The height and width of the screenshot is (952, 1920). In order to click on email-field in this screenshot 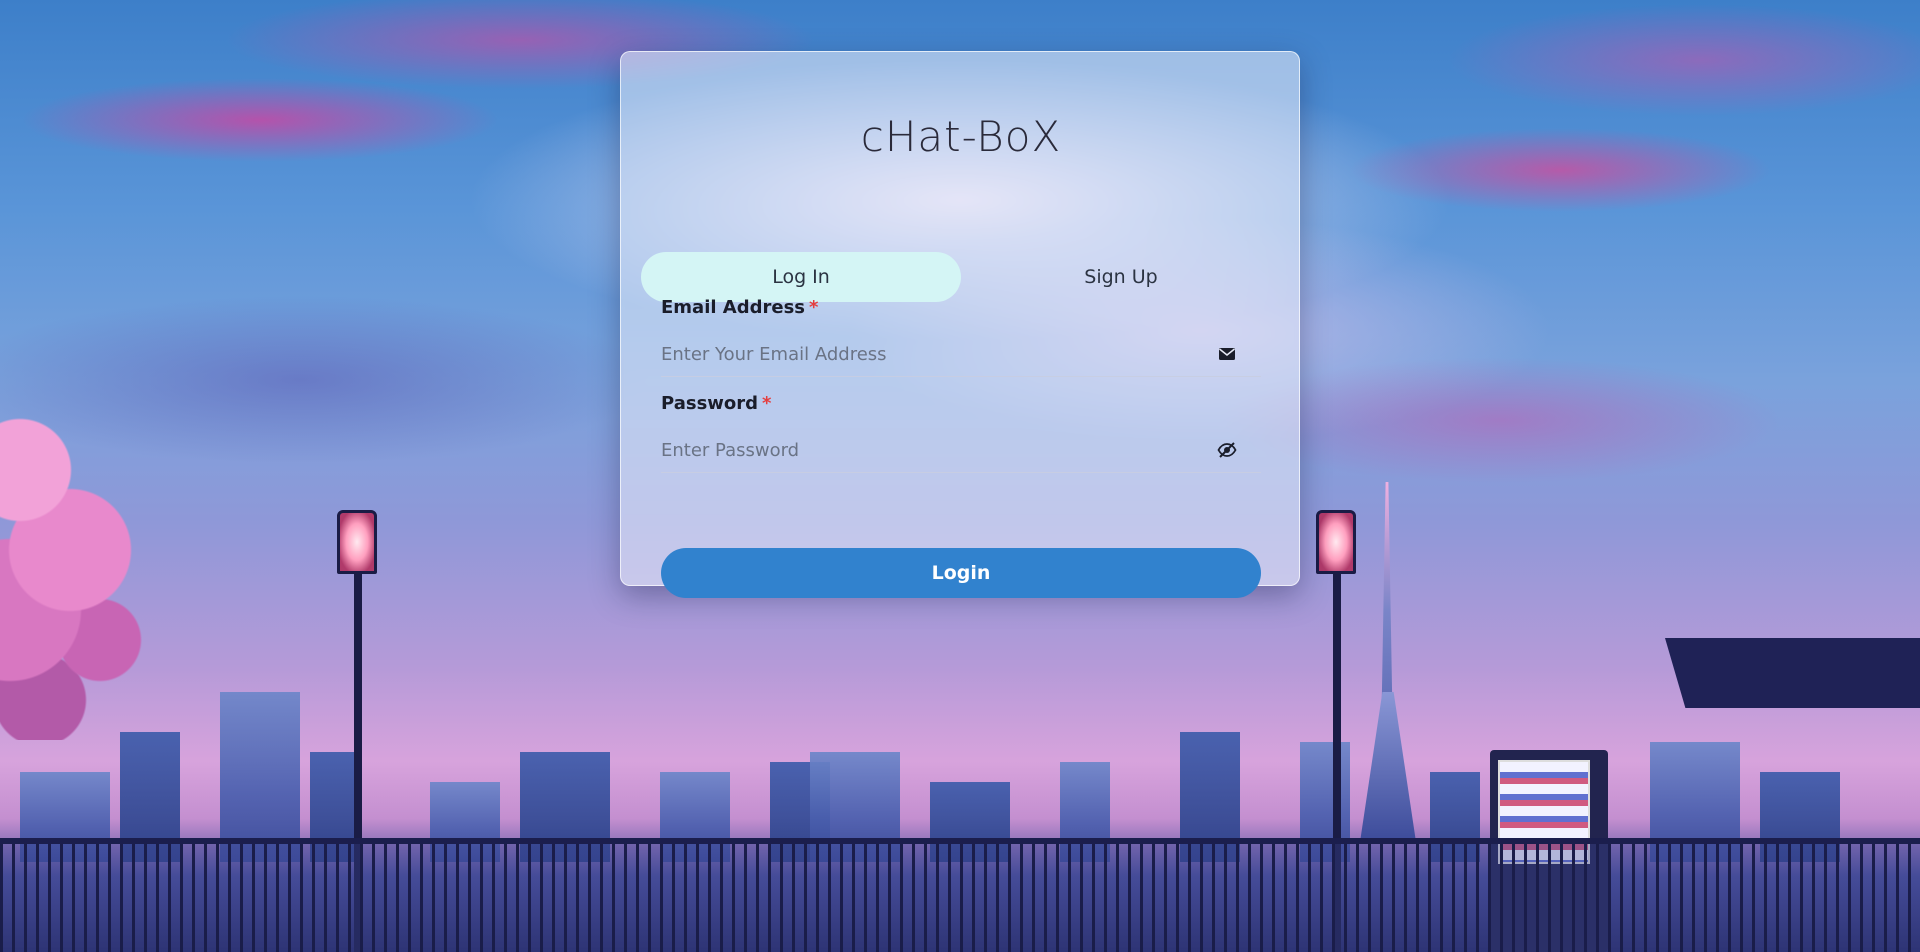, I will do `click(961, 354)`.